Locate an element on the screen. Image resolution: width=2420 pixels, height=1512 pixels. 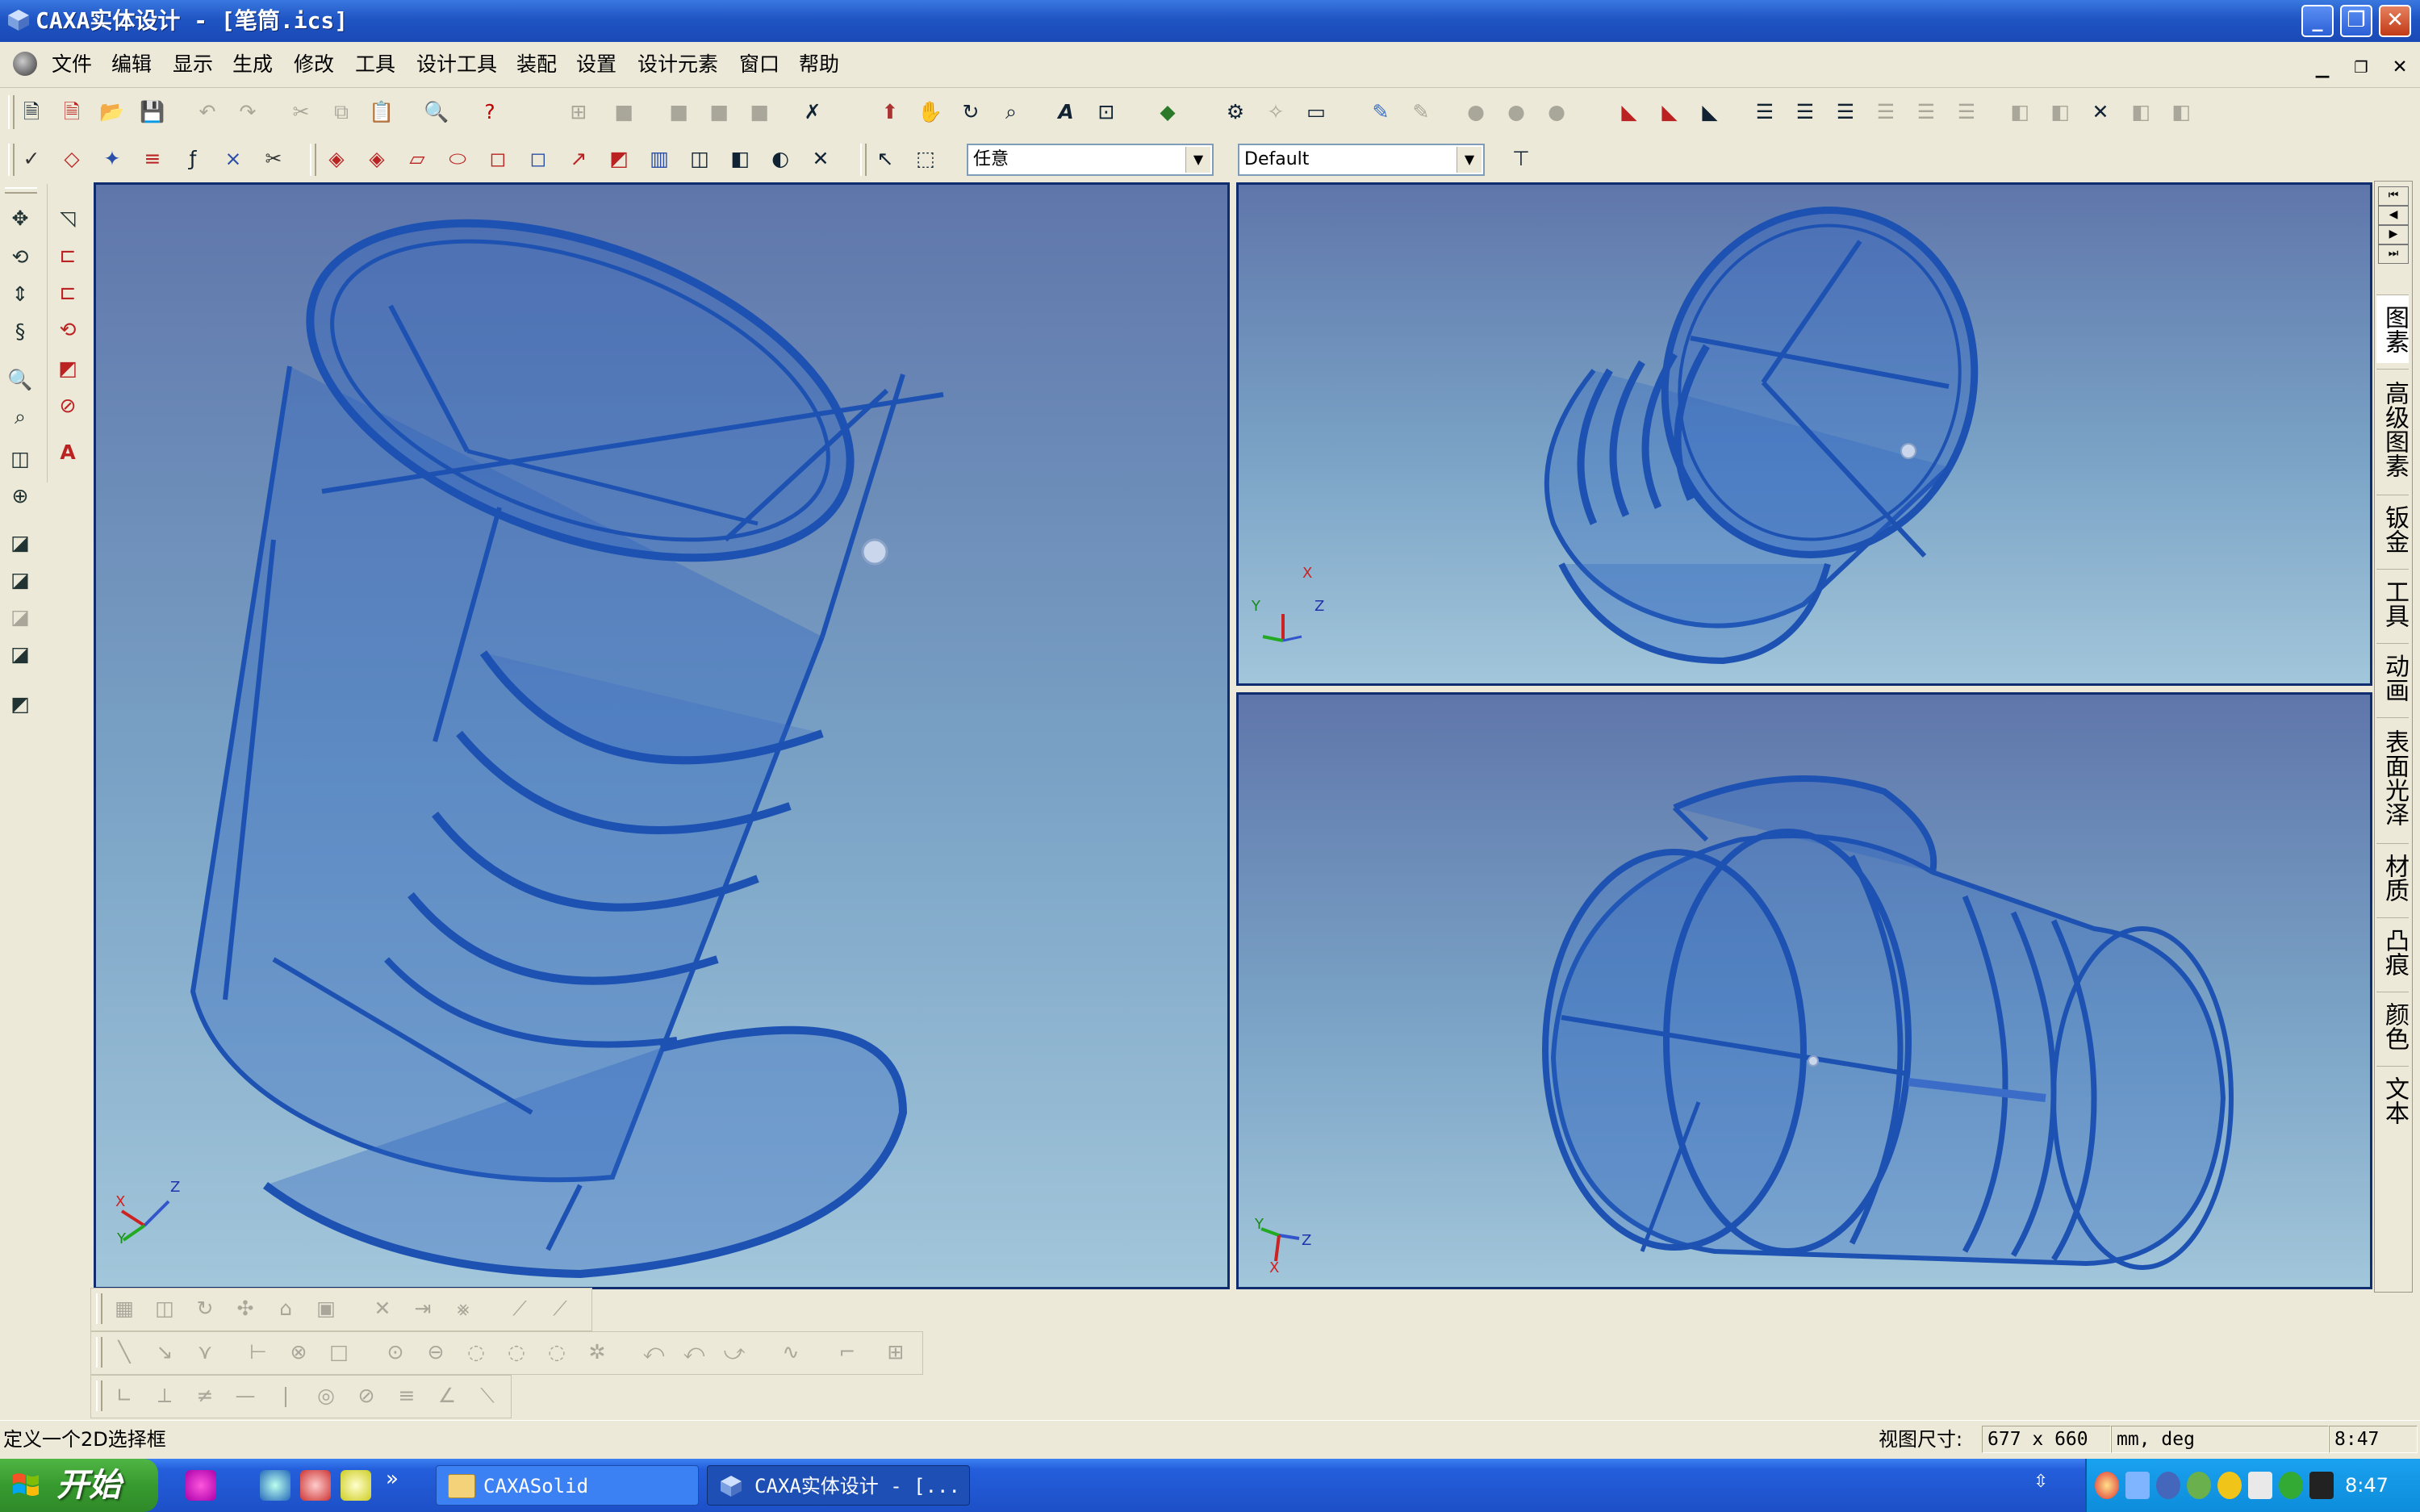
menu-generate: 生成 is located at coordinates (253, 64).